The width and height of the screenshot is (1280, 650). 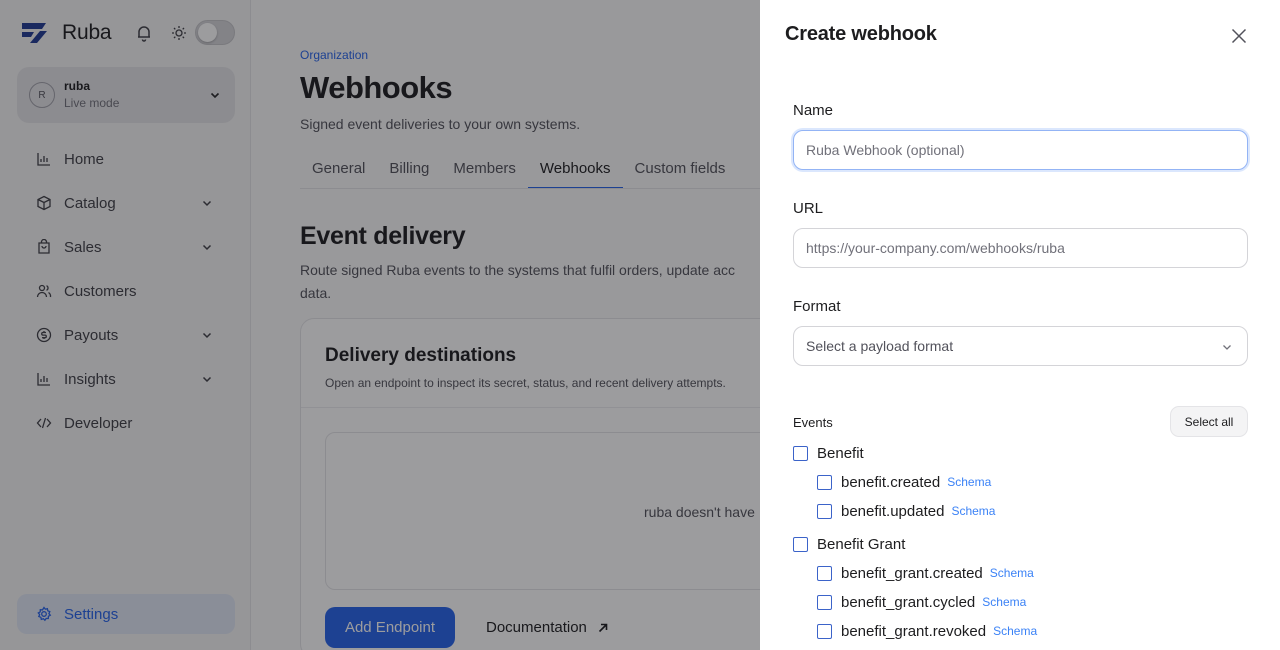 I want to click on event-group-label: Benefit, so click(x=840, y=453).